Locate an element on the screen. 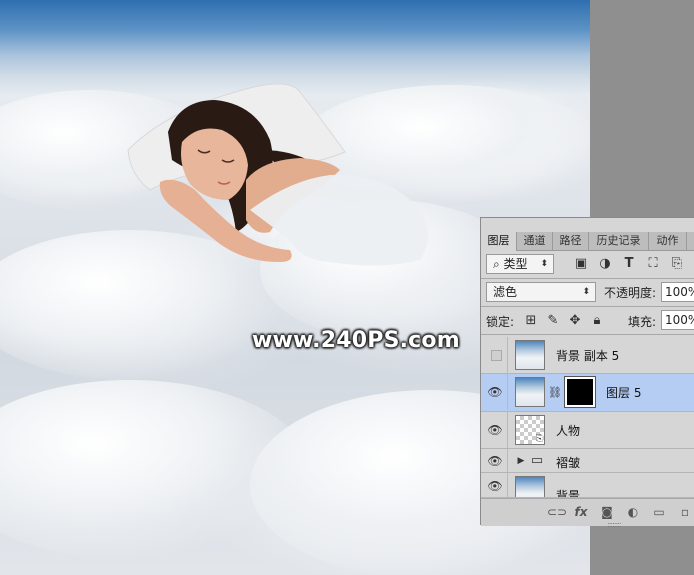 The image size is (694, 575). resize-grip-icon: :::::::: is located at coordinates (614, 524).